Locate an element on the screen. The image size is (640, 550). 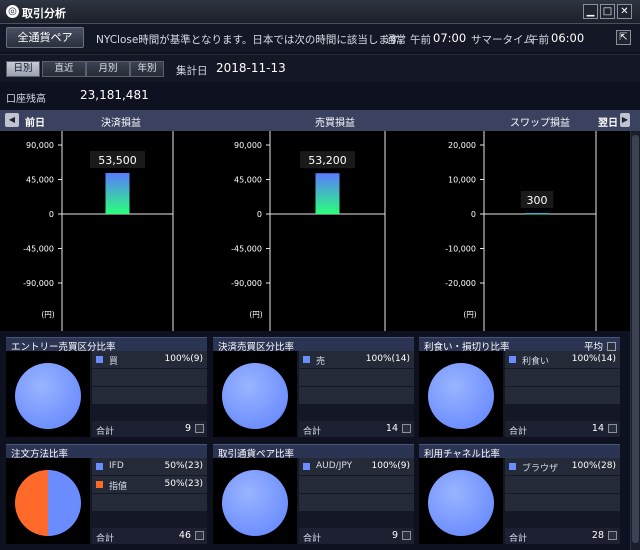
restore-button: □ is located at coordinates (607, 11).